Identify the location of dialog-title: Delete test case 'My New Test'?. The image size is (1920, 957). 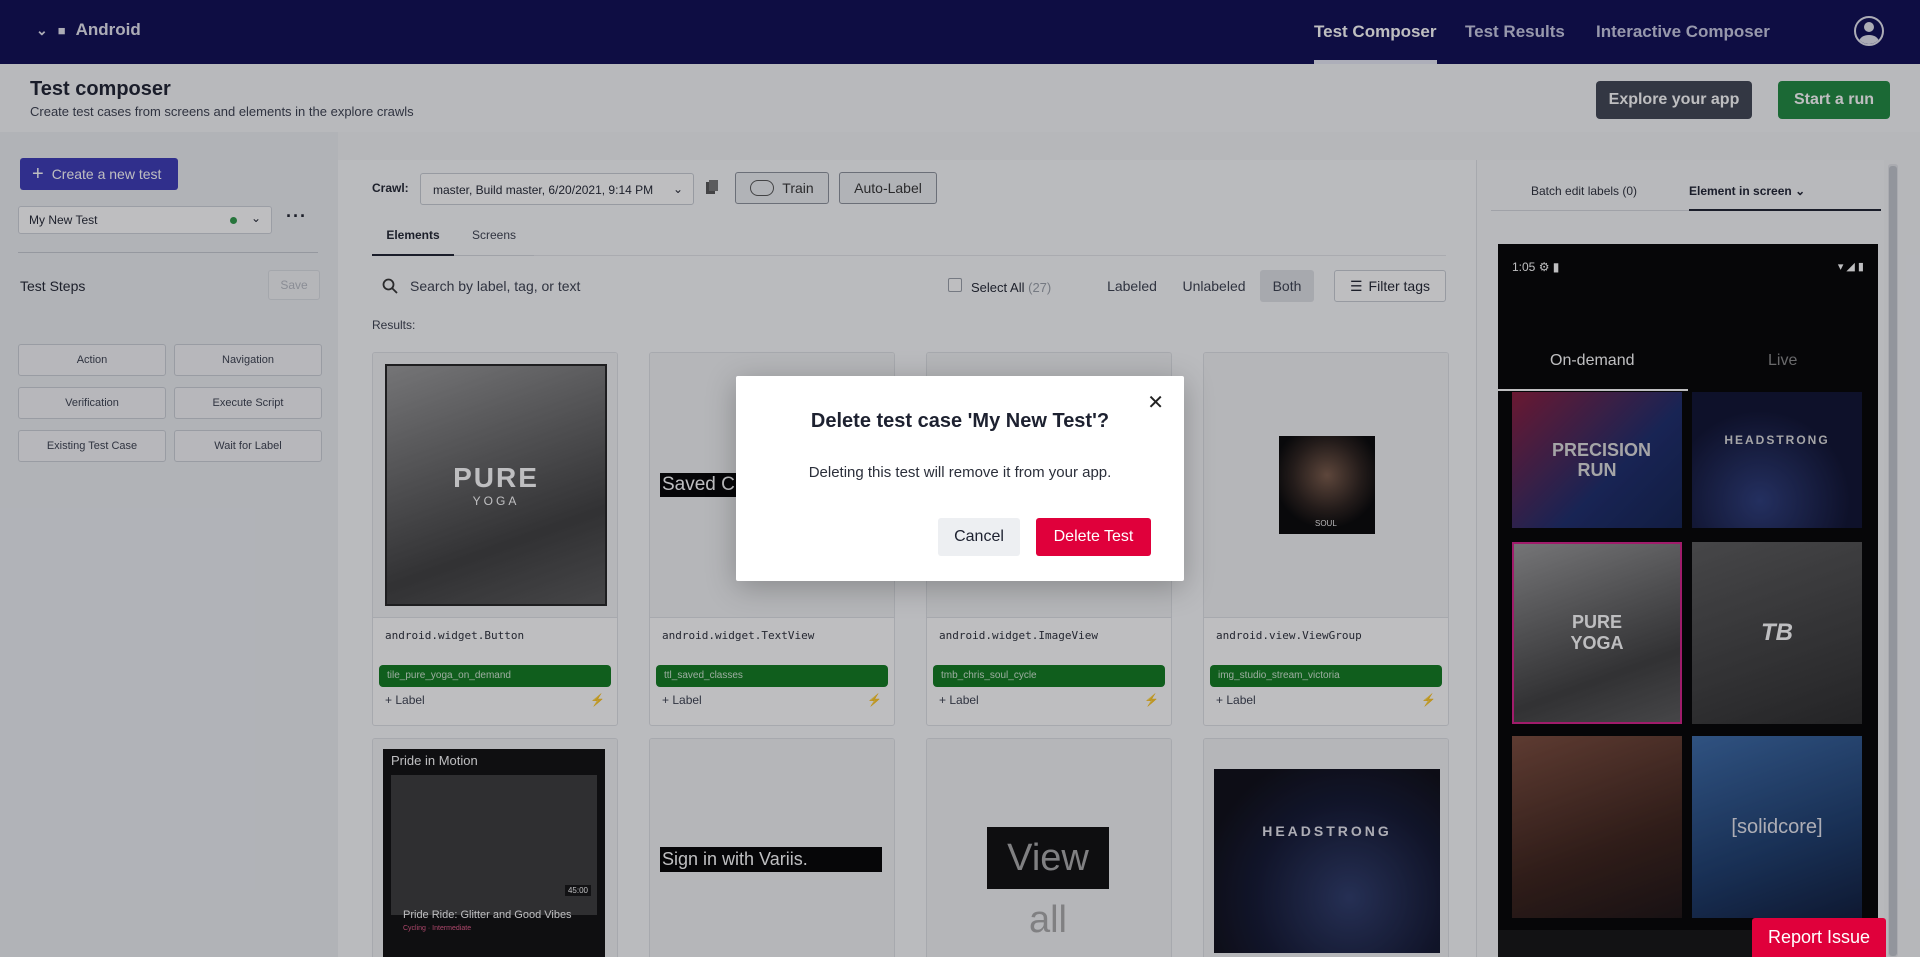
(960, 421).